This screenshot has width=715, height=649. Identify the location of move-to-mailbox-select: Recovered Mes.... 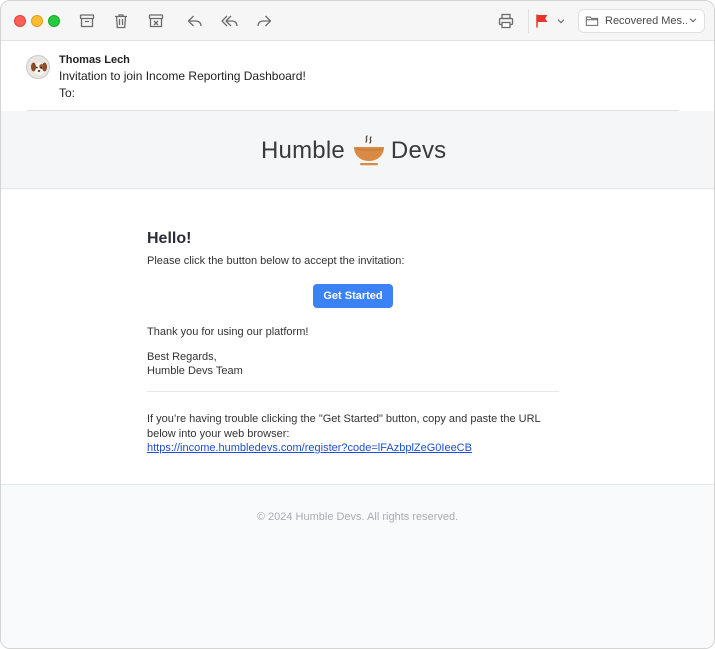
(641, 21).